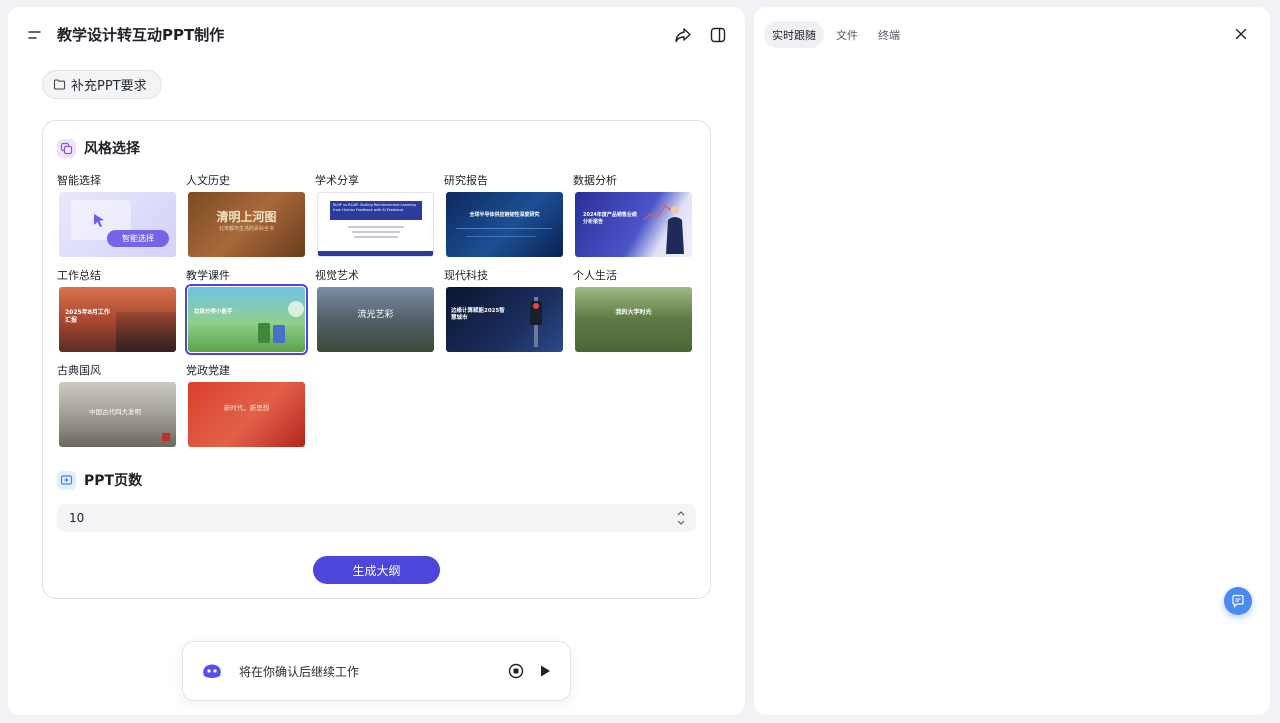  What do you see at coordinates (59, 84) in the screenshot?
I see `folder-icon` at bounding box center [59, 84].